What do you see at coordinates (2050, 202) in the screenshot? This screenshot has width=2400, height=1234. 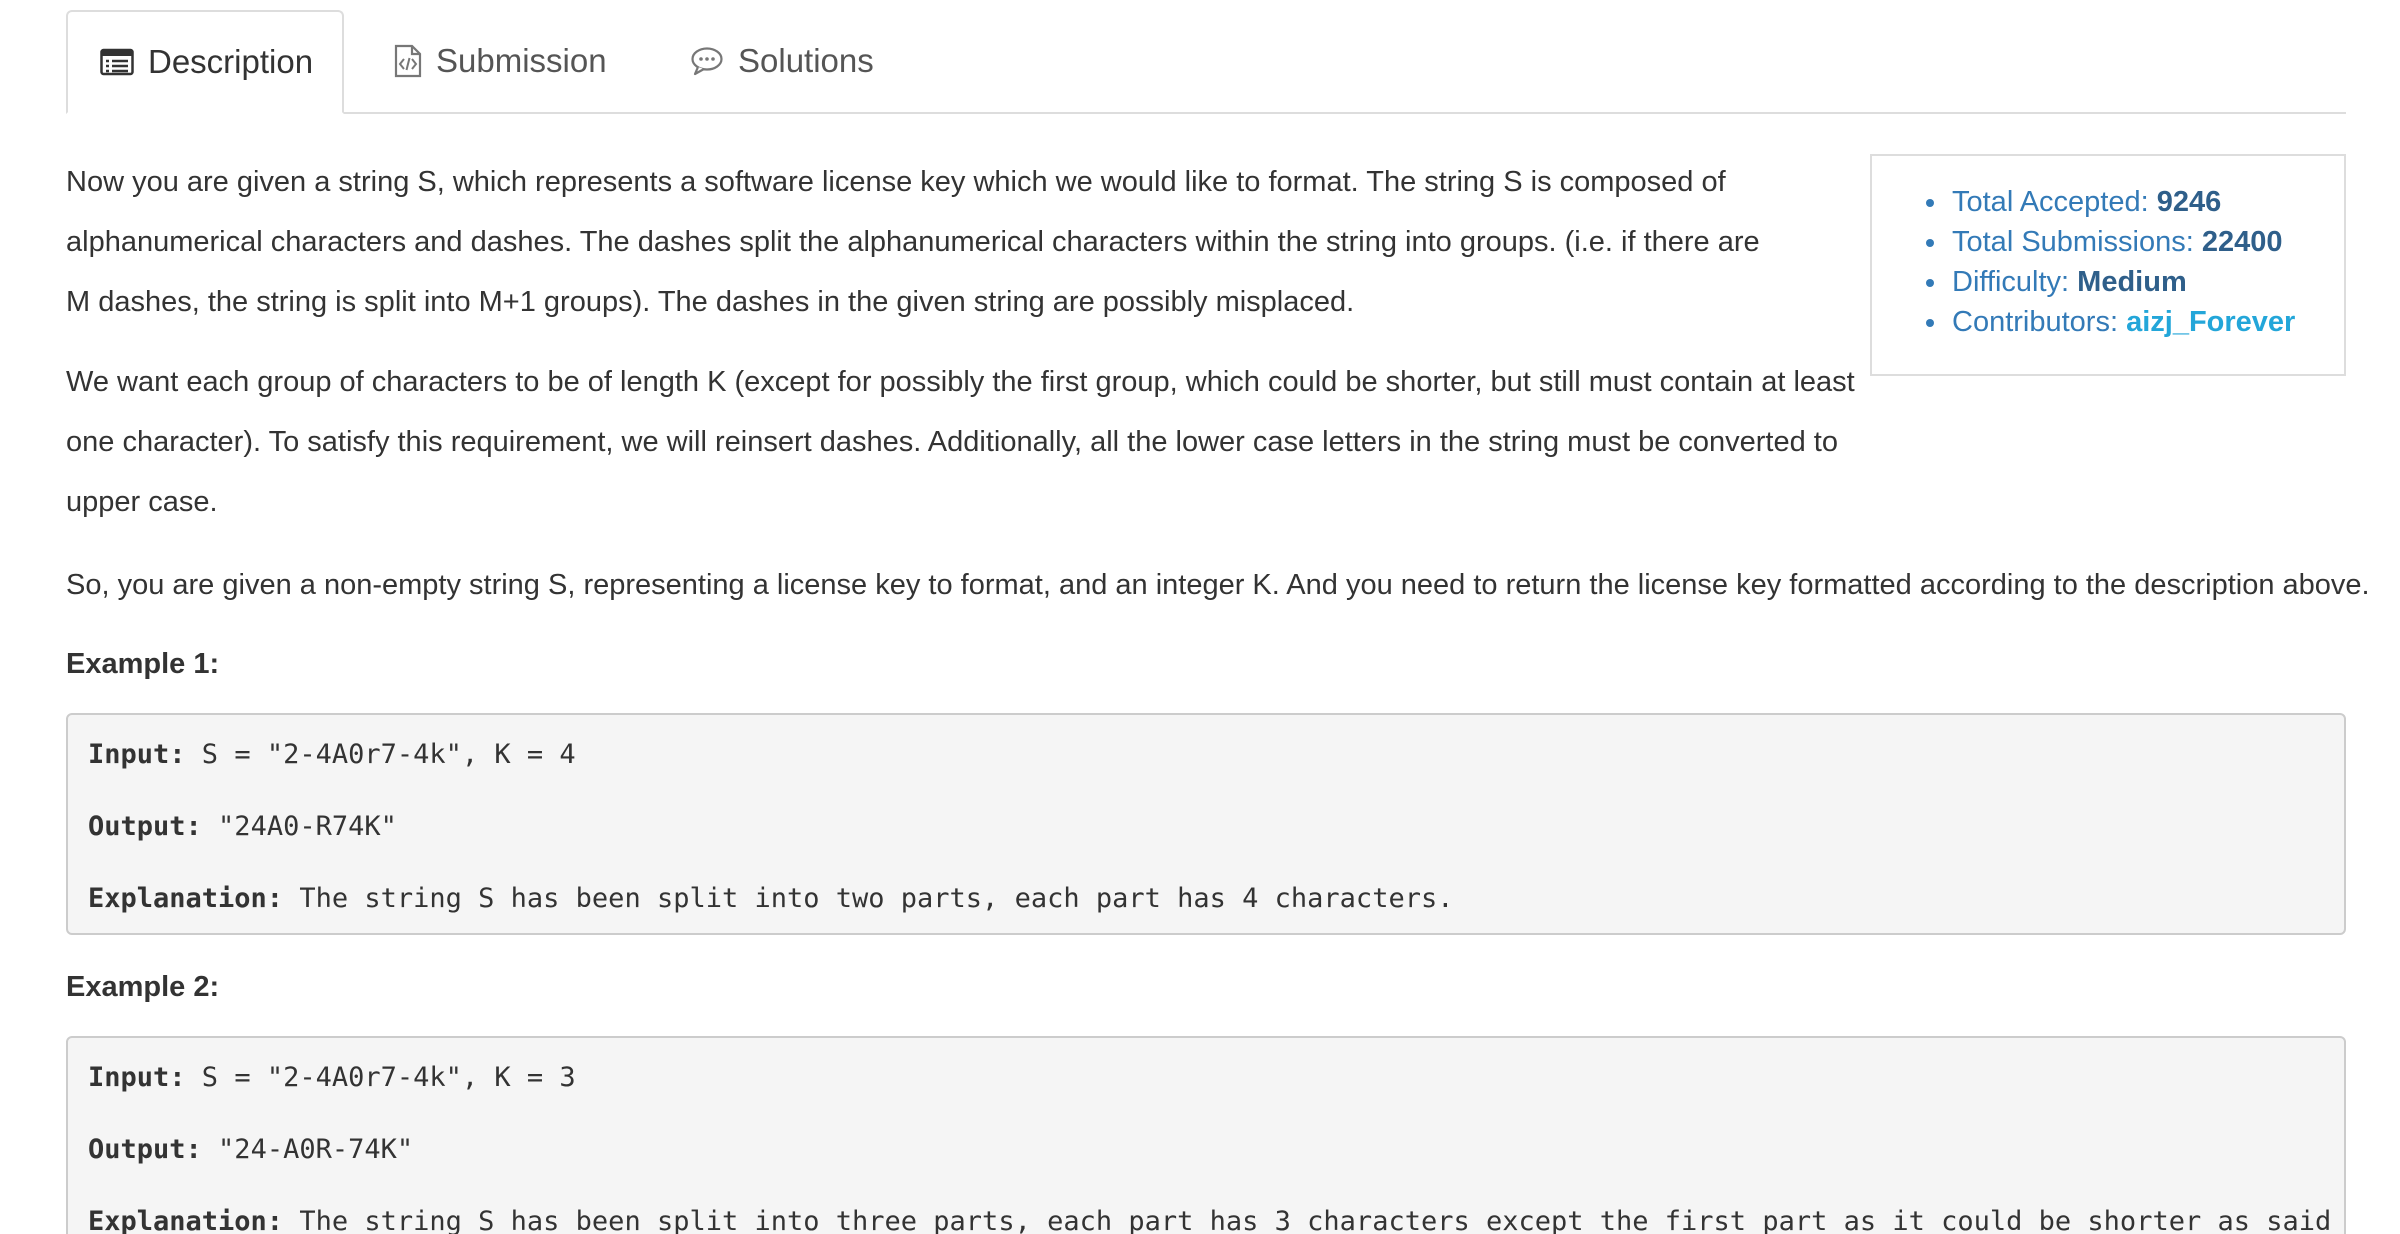 I see `stat-label: Total Accepted:` at bounding box center [2050, 202].